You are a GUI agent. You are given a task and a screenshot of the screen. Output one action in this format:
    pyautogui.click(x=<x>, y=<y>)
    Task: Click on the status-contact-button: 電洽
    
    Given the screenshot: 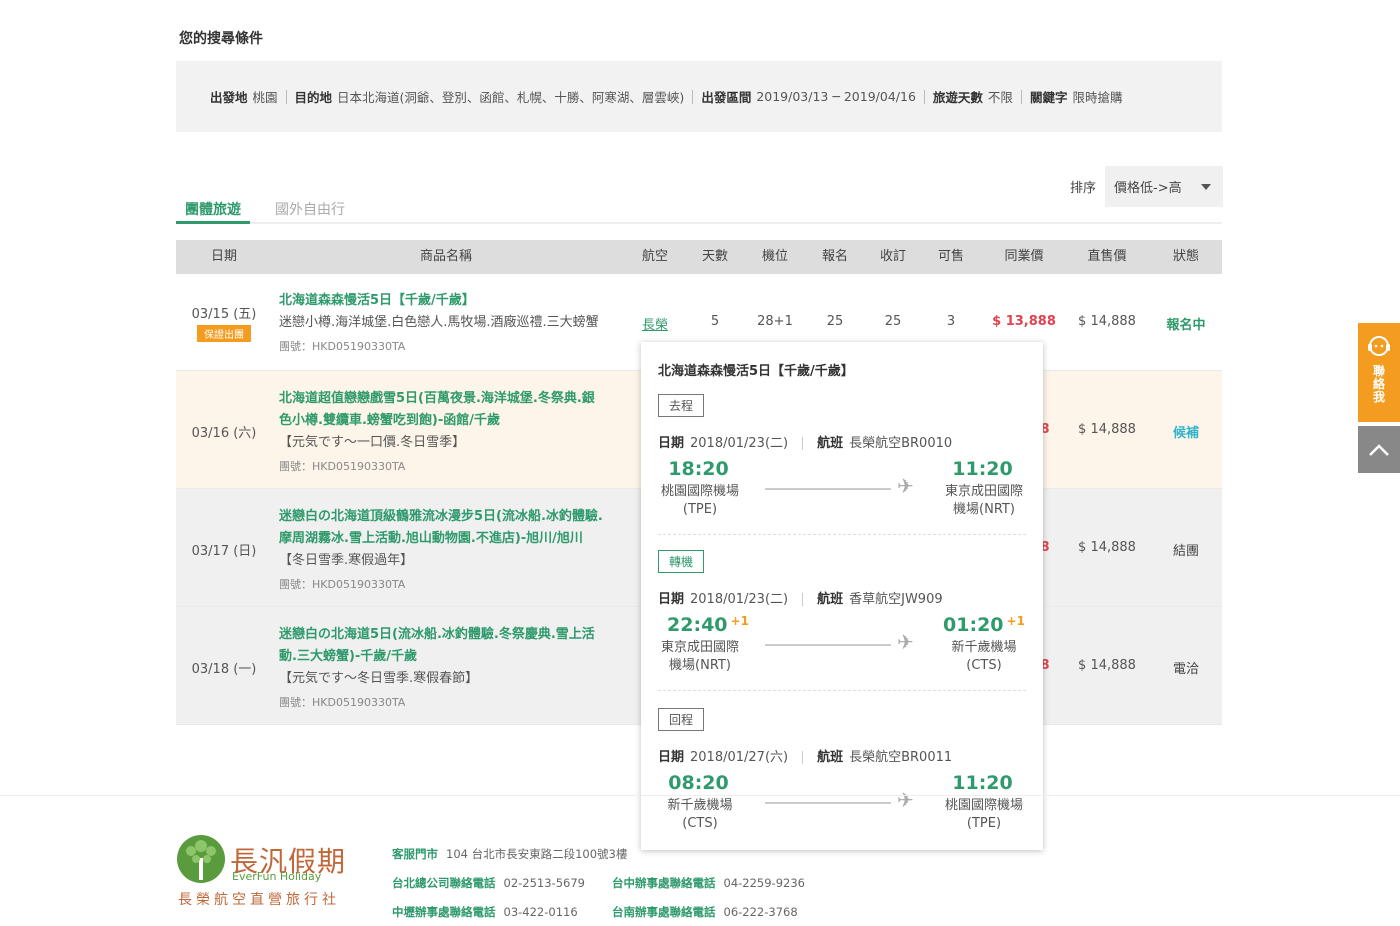 What is the action you would take?
    pyautogui.click(x=1186, y=667)
    